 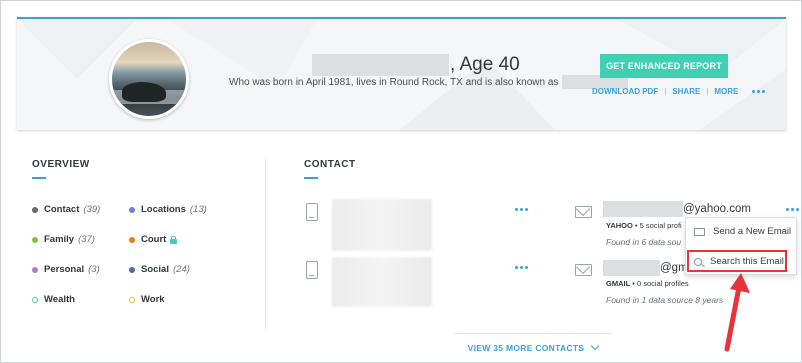 What do you see at coordinates (380, 65) in the screenshot?
I see `redacted-name` at bounding box center [380, 65].